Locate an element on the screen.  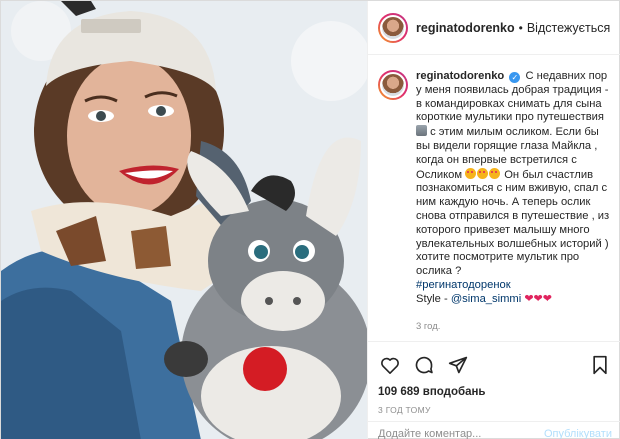
caption-author-avatar is located at coordinates (393, 85).